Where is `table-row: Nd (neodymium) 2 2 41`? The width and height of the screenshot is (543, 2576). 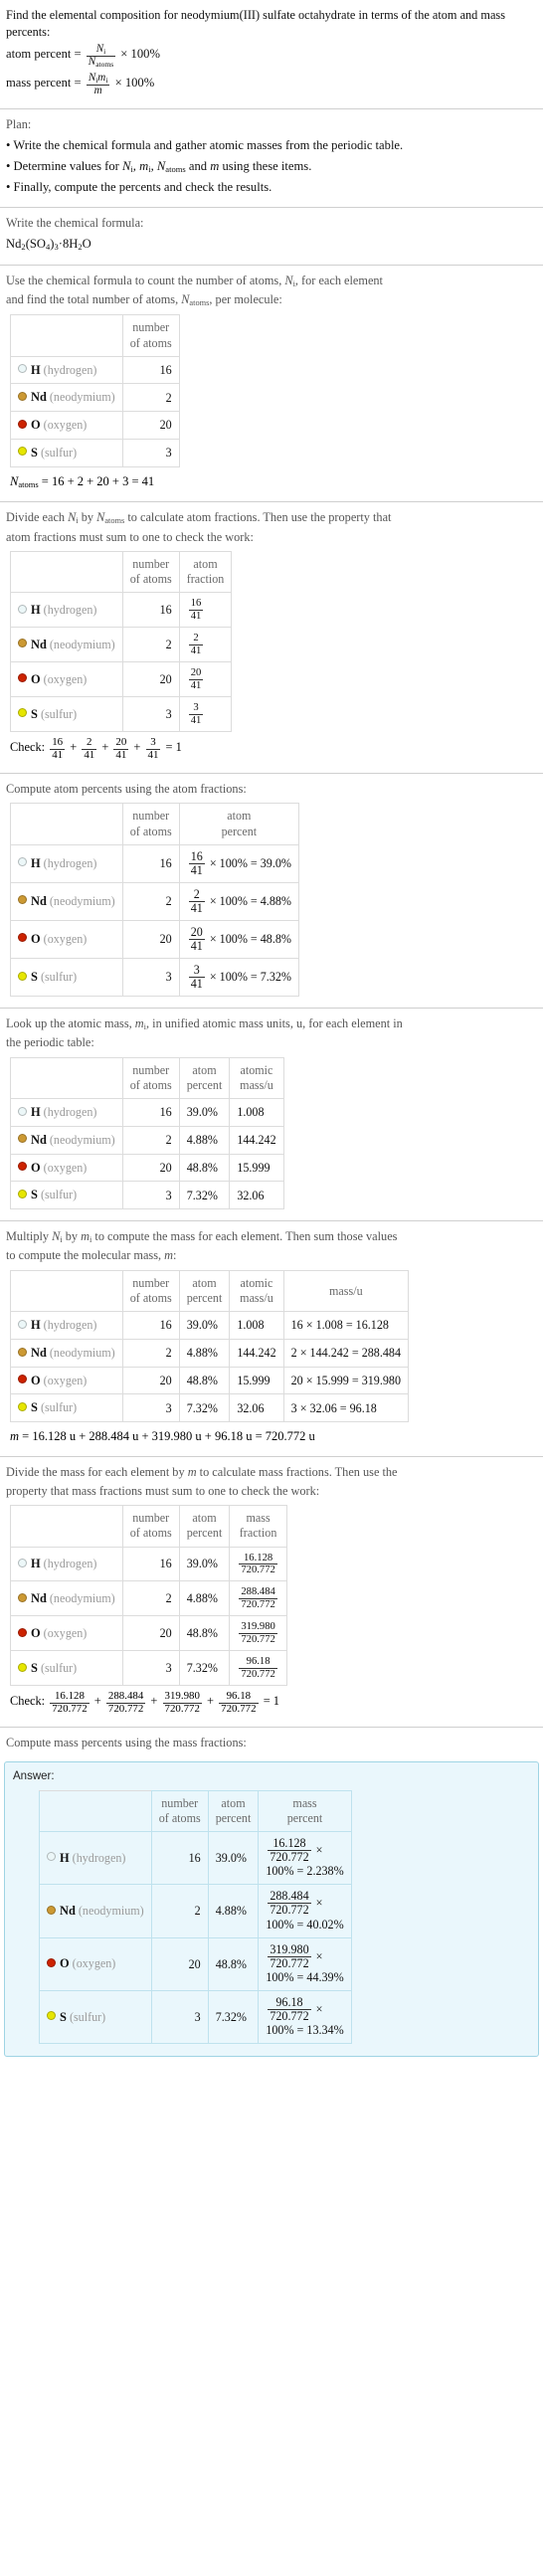
table-row: Nd (neodymium) 2 2 41 is located at coordinates (122, 645).